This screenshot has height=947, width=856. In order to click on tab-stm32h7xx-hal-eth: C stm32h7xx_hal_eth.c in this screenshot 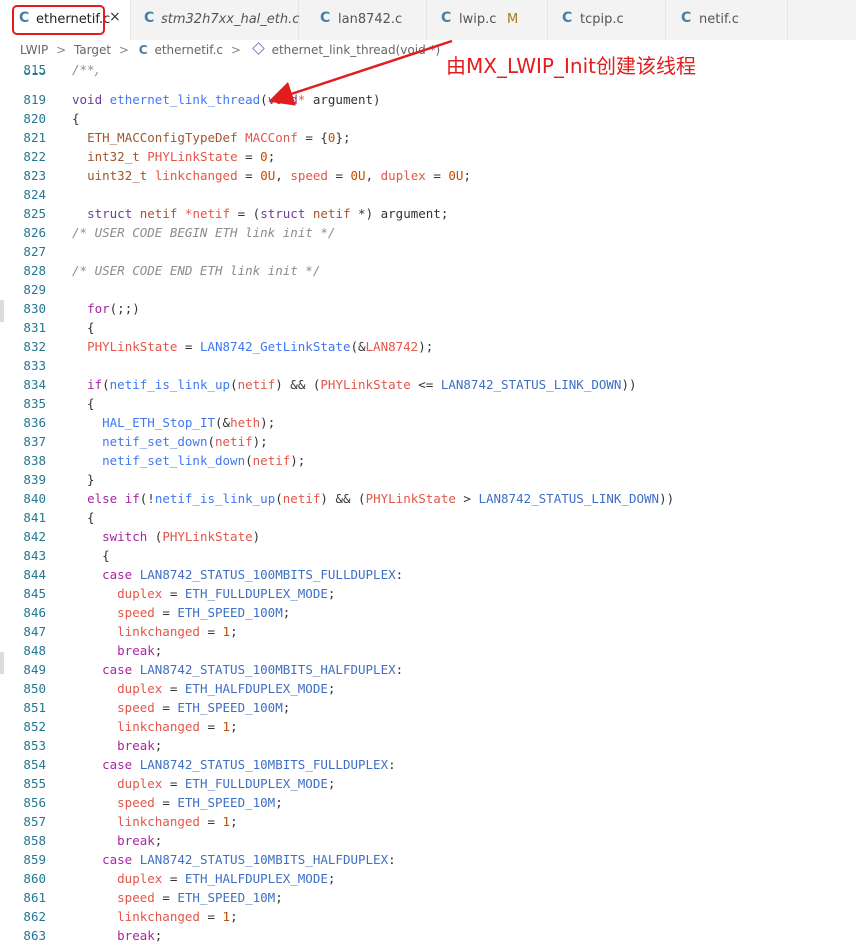, I will do `click(214, 20)`.